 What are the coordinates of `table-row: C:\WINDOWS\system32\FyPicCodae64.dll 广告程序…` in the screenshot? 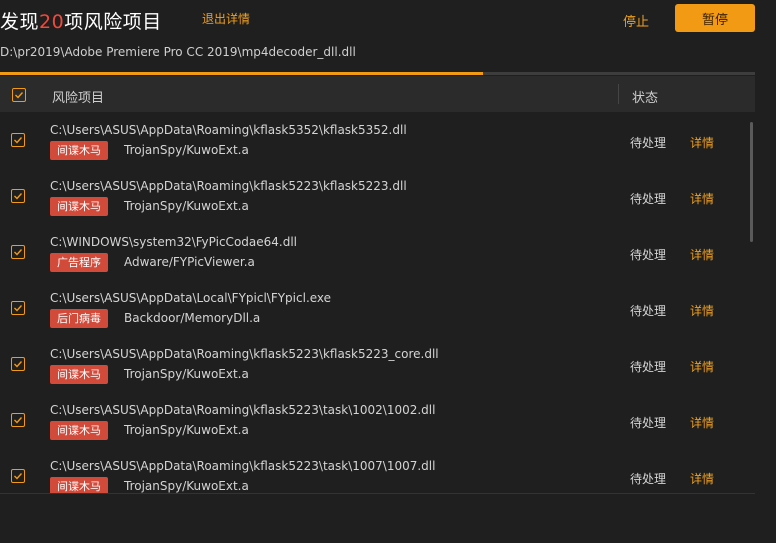 It's located at (377, 252).